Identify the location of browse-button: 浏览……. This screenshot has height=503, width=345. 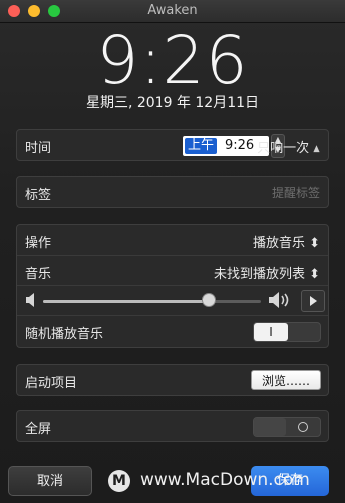
(286, 380).